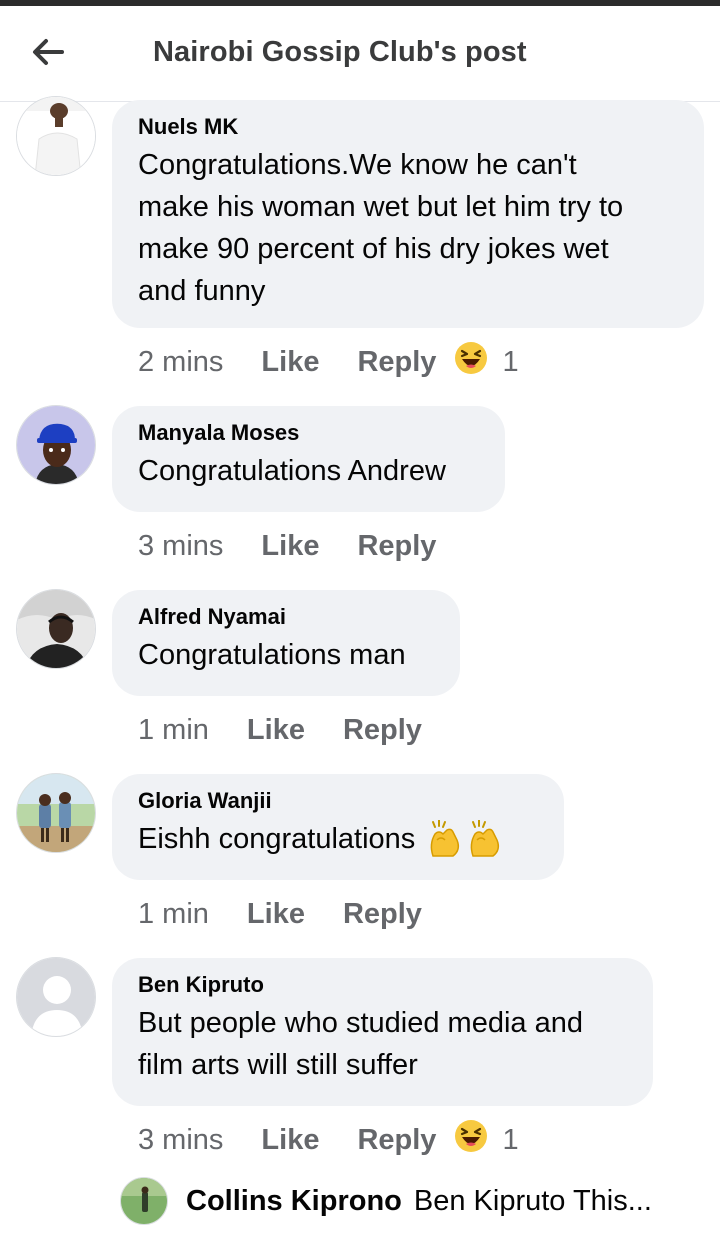 Image resolution: width=720 pixels, height=1240 pixels. Describe the element at coordinates (360, 1023) in the screenshot. I see `comment-text-line: But people who studied media and` at that location.